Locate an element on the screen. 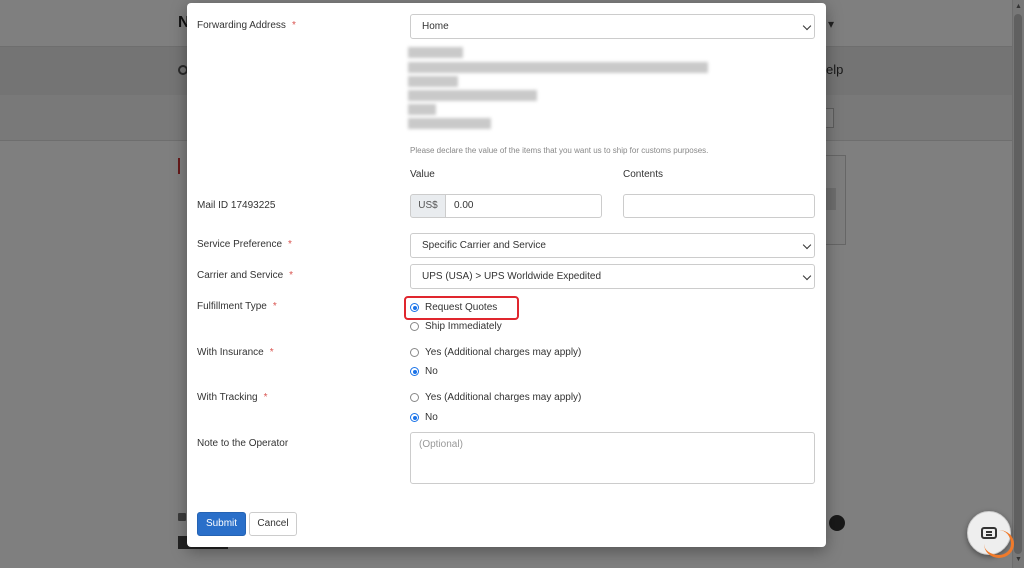 The width and height of the screenshot is (1024, 568). value-column-header: Value is located at coordinates (422, 174).